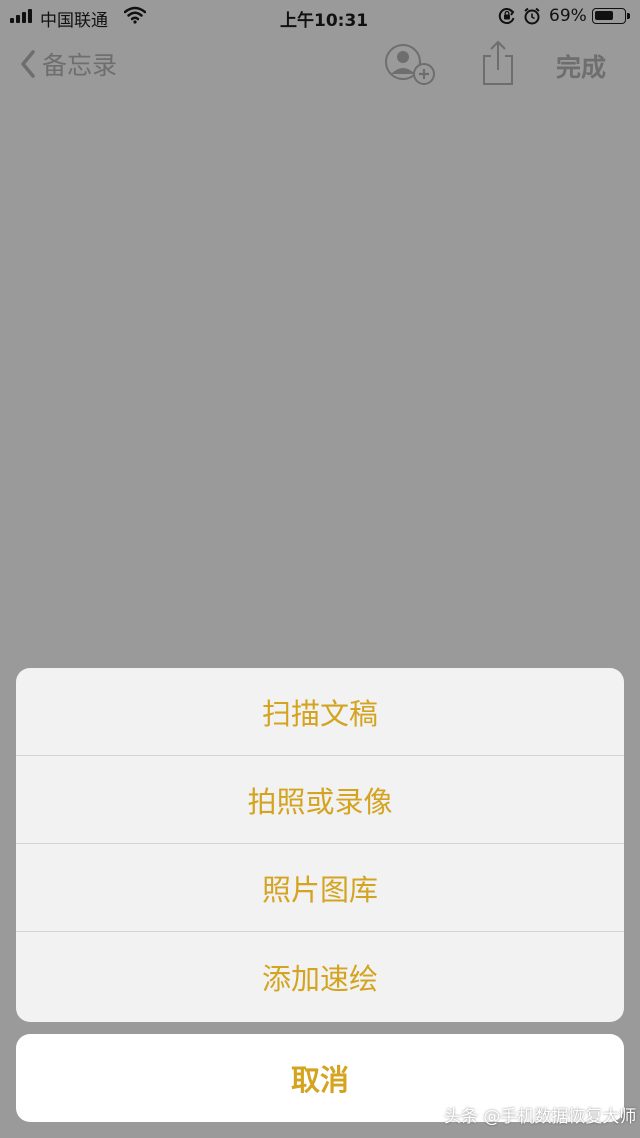 The image size is (640, 1138). I want to click on battery-icon, so click(611, 16).